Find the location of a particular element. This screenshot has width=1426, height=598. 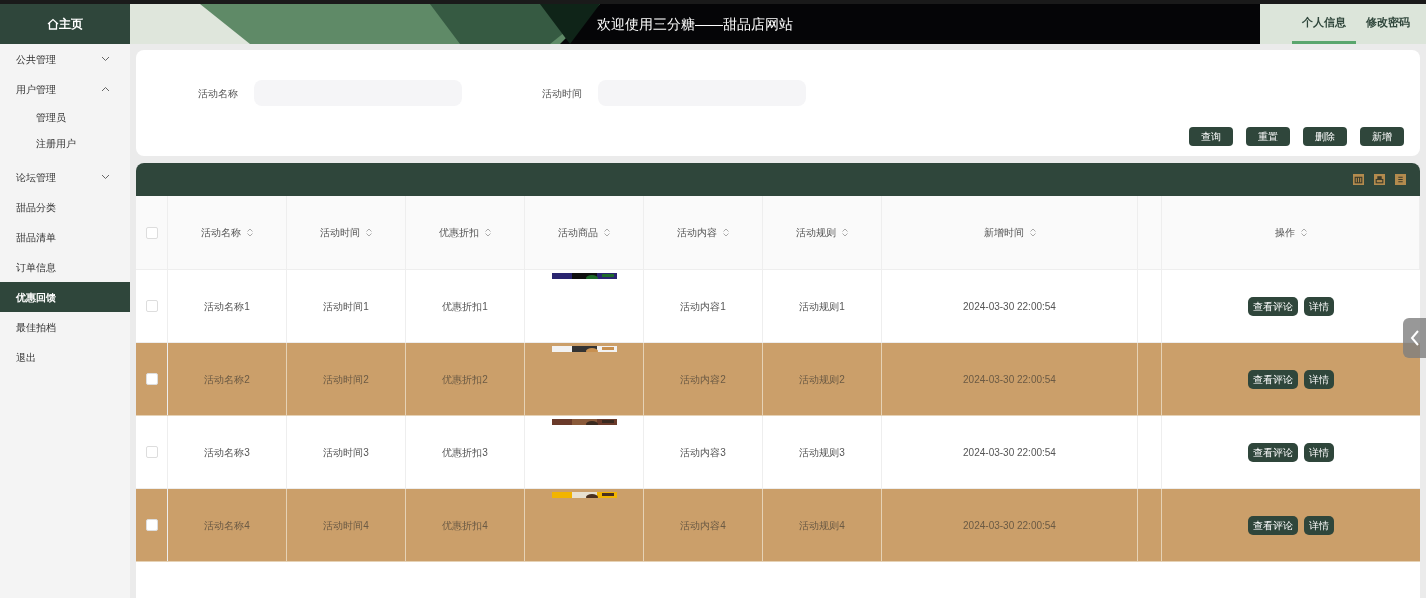

table-cell-text: 活动名称2 is located at coordinates (227, 379).